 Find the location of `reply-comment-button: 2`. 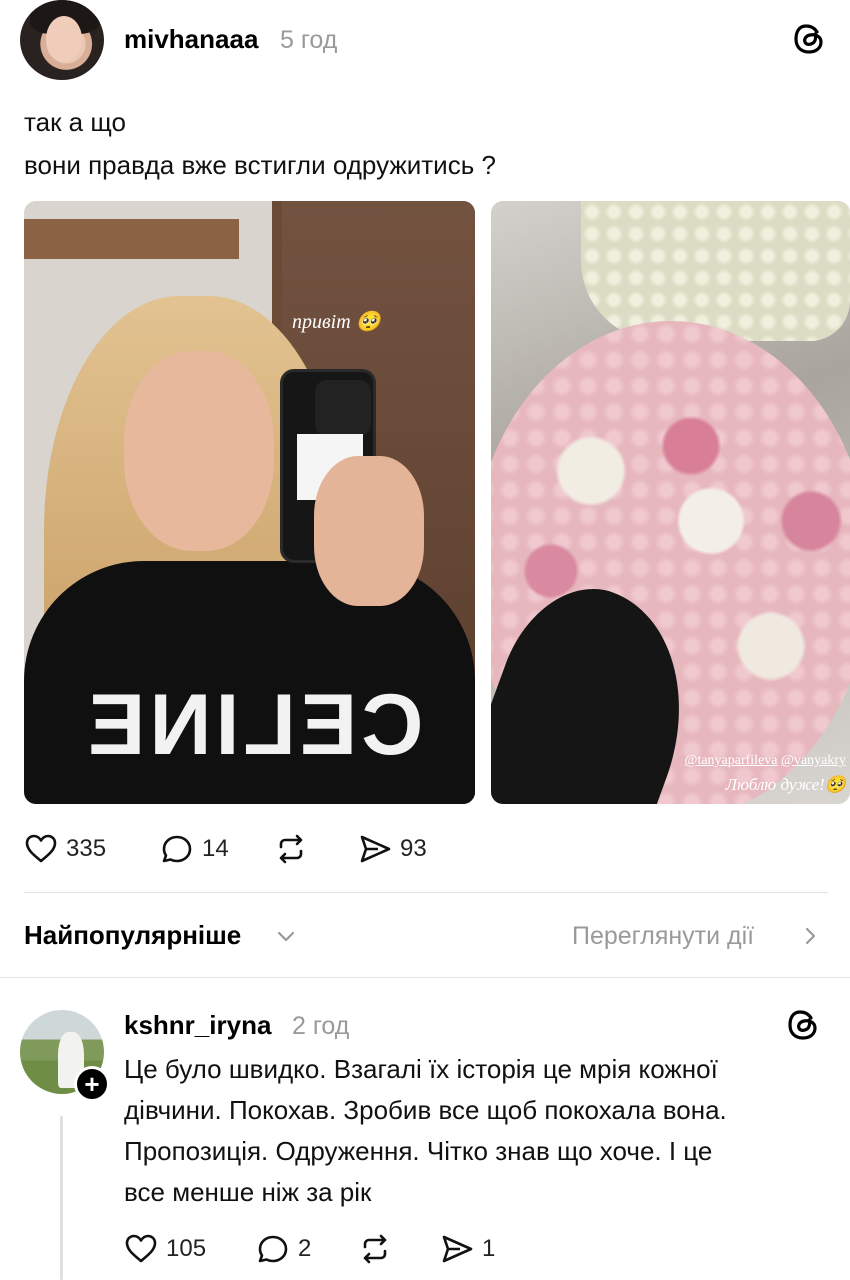

reply-comment-button: 2 is located at coordinates (283, 1249).